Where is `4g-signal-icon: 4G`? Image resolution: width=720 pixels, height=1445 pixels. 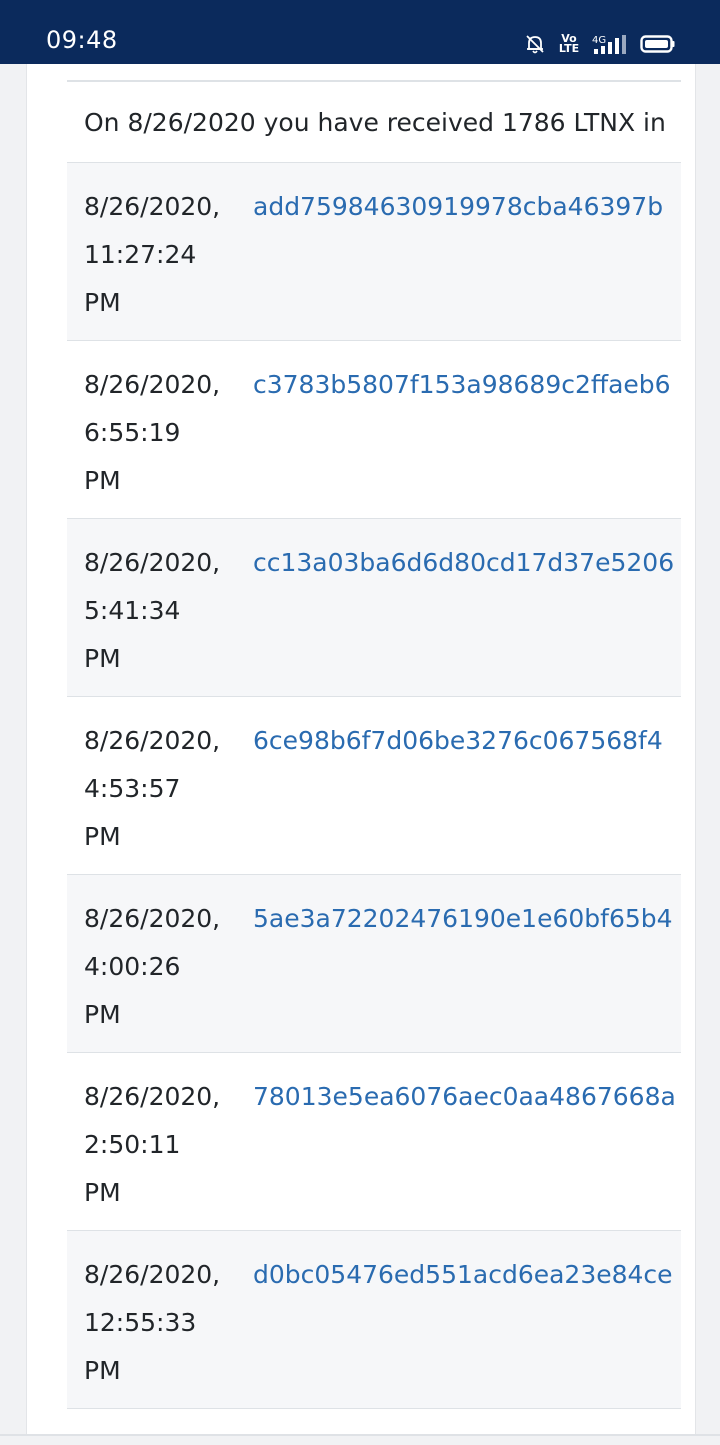
4g-signal-icon: 4G is located at coordinates (611, 44).